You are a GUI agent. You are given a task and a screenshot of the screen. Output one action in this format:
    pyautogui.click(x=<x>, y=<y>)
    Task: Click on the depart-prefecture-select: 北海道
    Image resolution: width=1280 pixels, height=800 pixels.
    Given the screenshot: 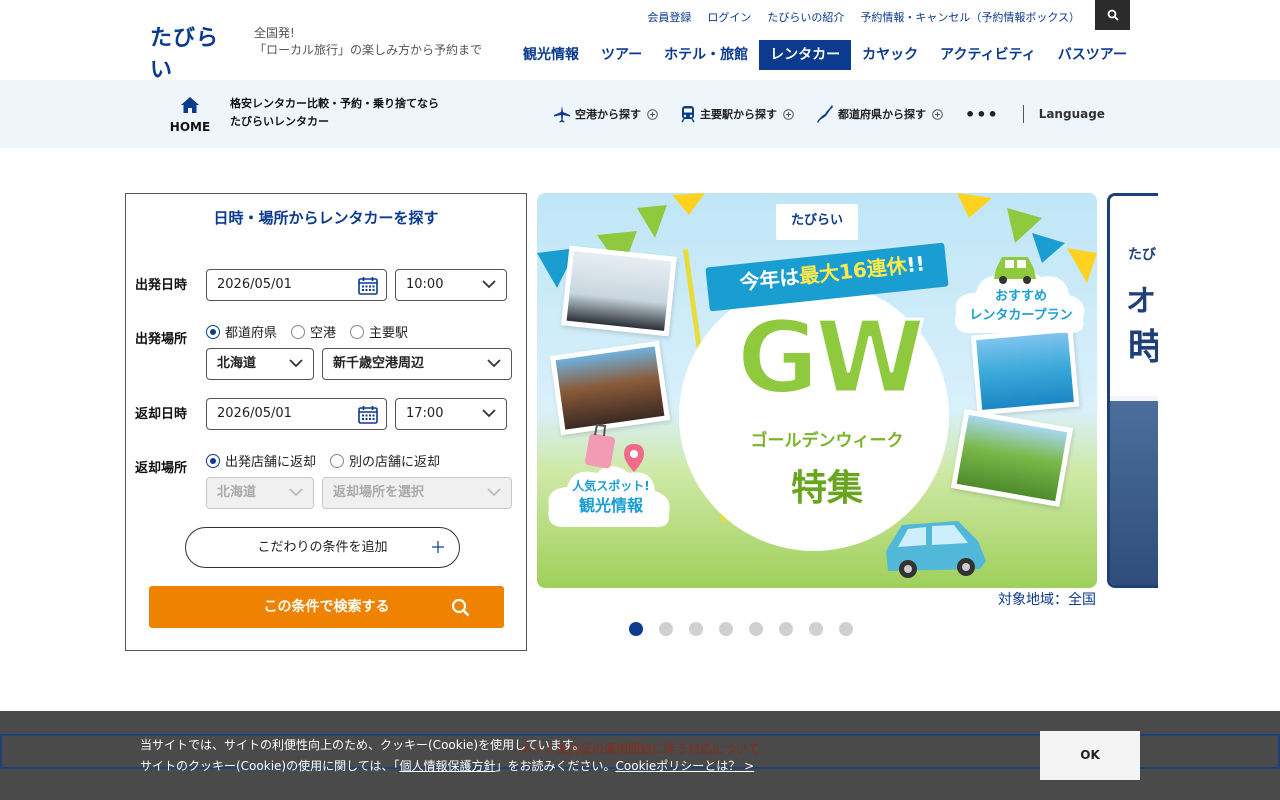 What is the action you would take?
    pyautogui.click(x=260, y=364)
    